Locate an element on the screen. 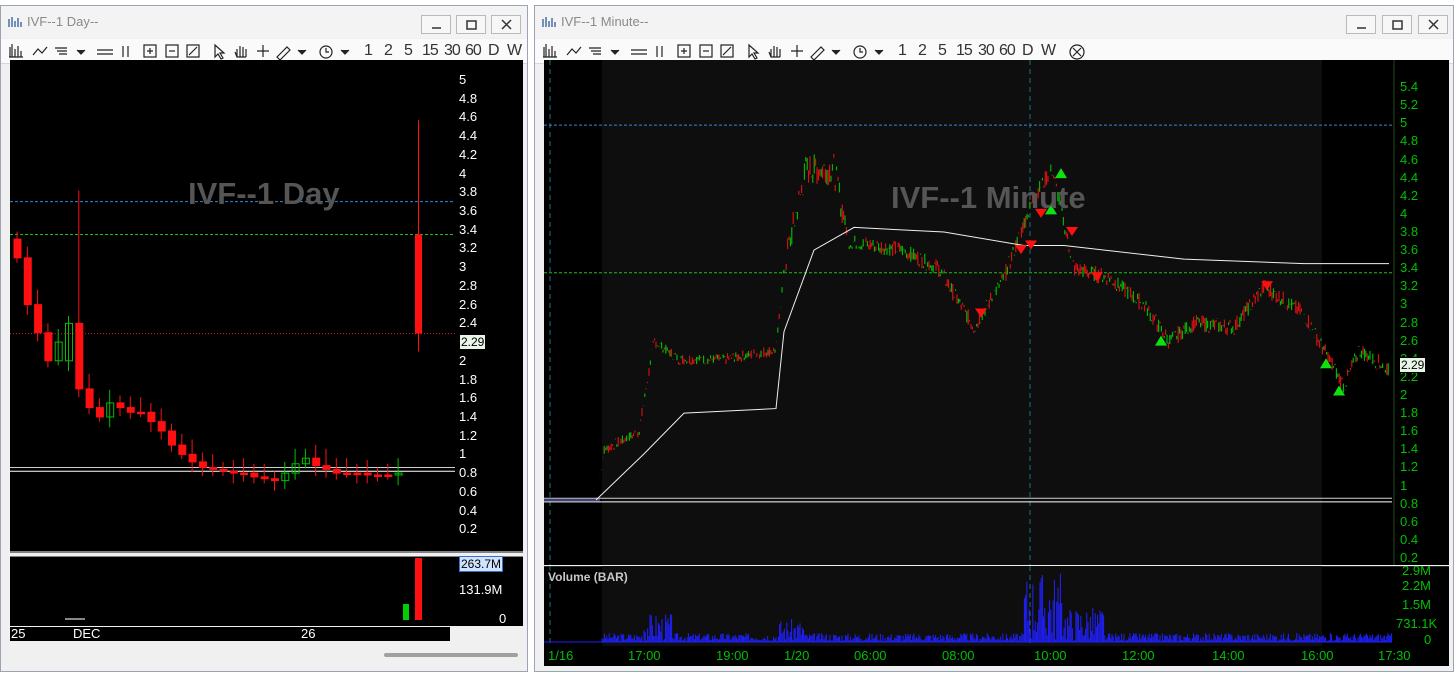  daily-price-tick: 4 is located at coordinates (463, 173).